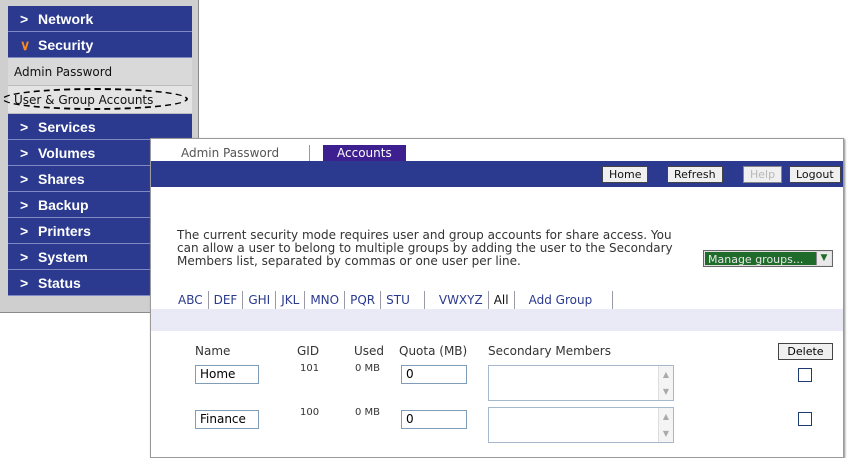 The height and width of the screenshot is (458, 851). I want to click on letter-filter-mno: MNO, so click(325, 300).